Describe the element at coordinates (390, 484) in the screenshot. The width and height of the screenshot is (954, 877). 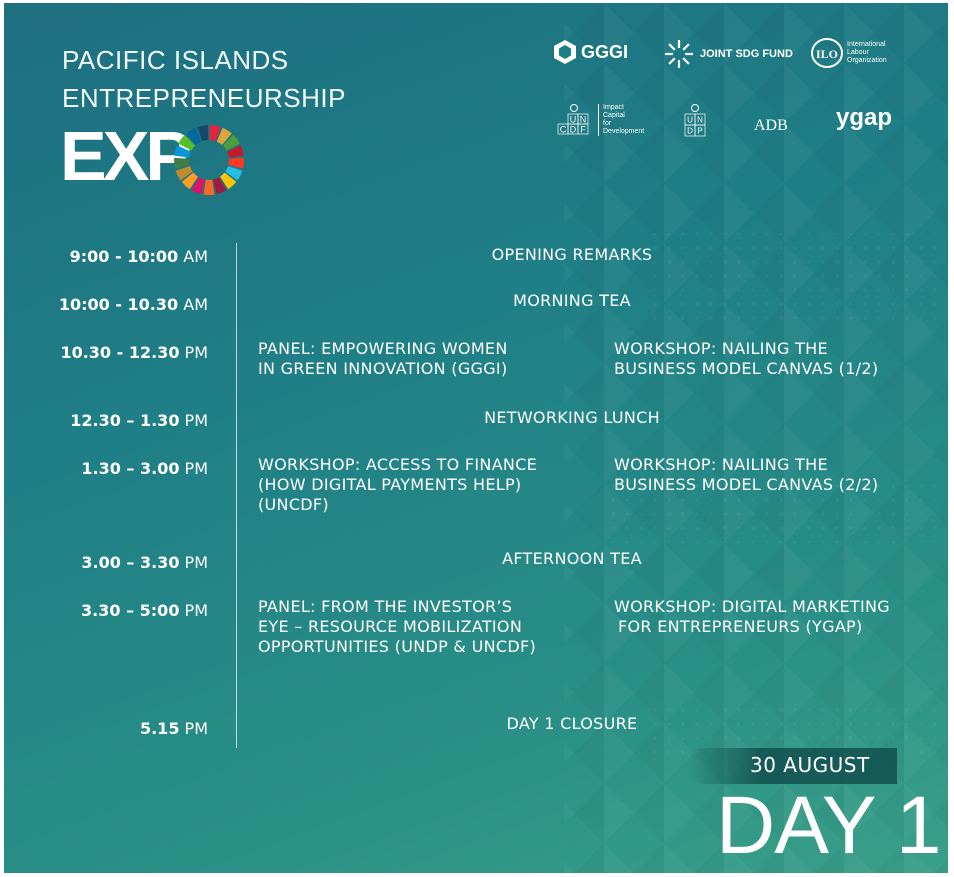
I see `session-line: (HOW DIGITAL PAYMENTS HELP)` at that location.